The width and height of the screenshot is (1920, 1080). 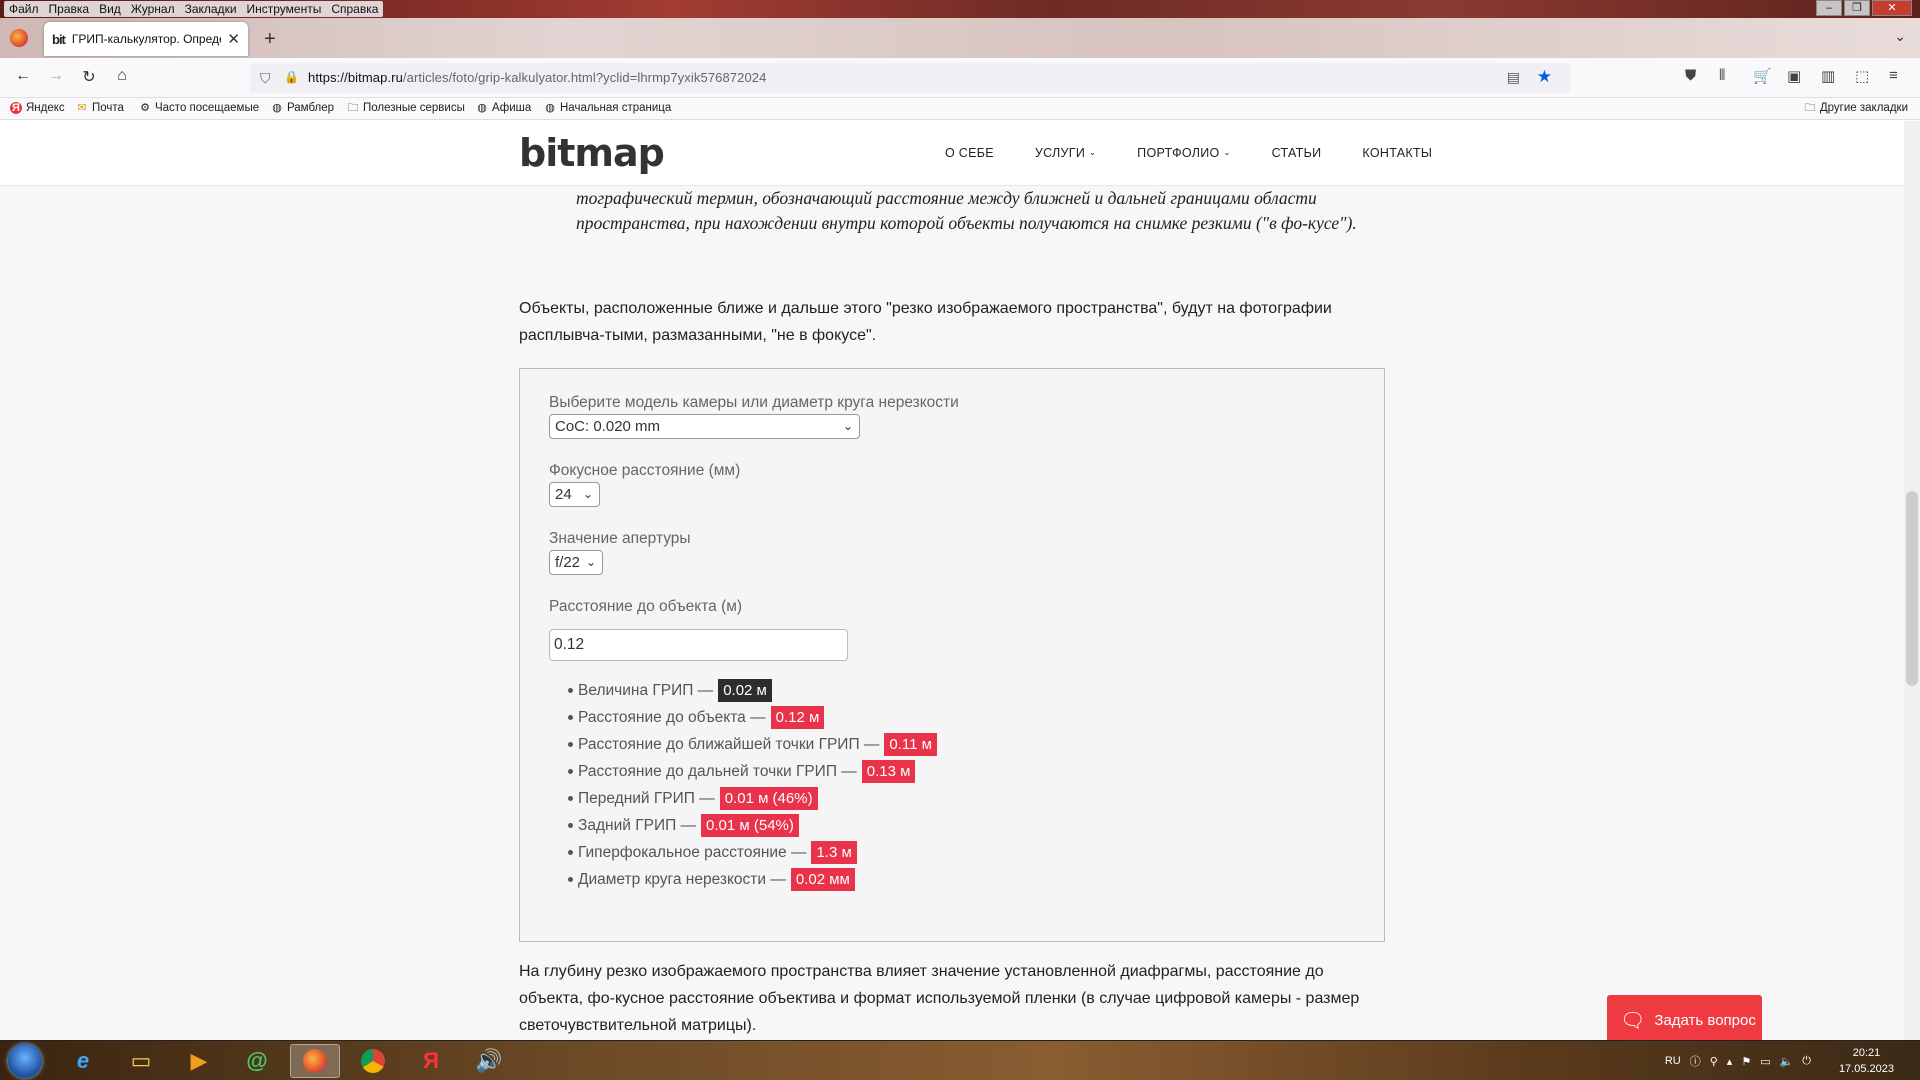 I want to click on bookmark-useful-services: 🗀 Полезные сервисы, so click(x=406, y=108).